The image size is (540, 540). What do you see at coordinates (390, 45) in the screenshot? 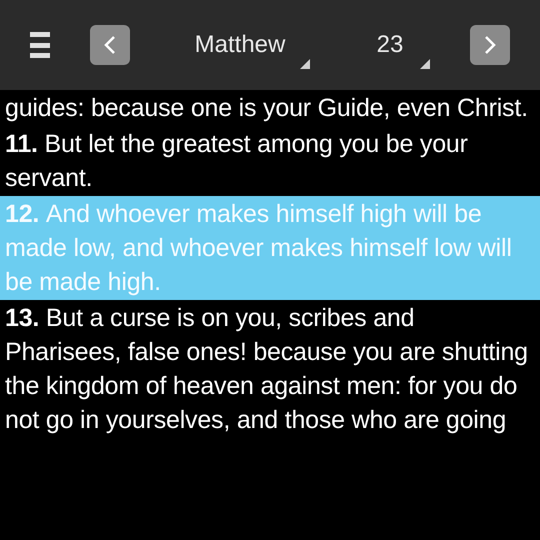
I see `chapter-dropdown: 23` at bounding box center [390, 45].